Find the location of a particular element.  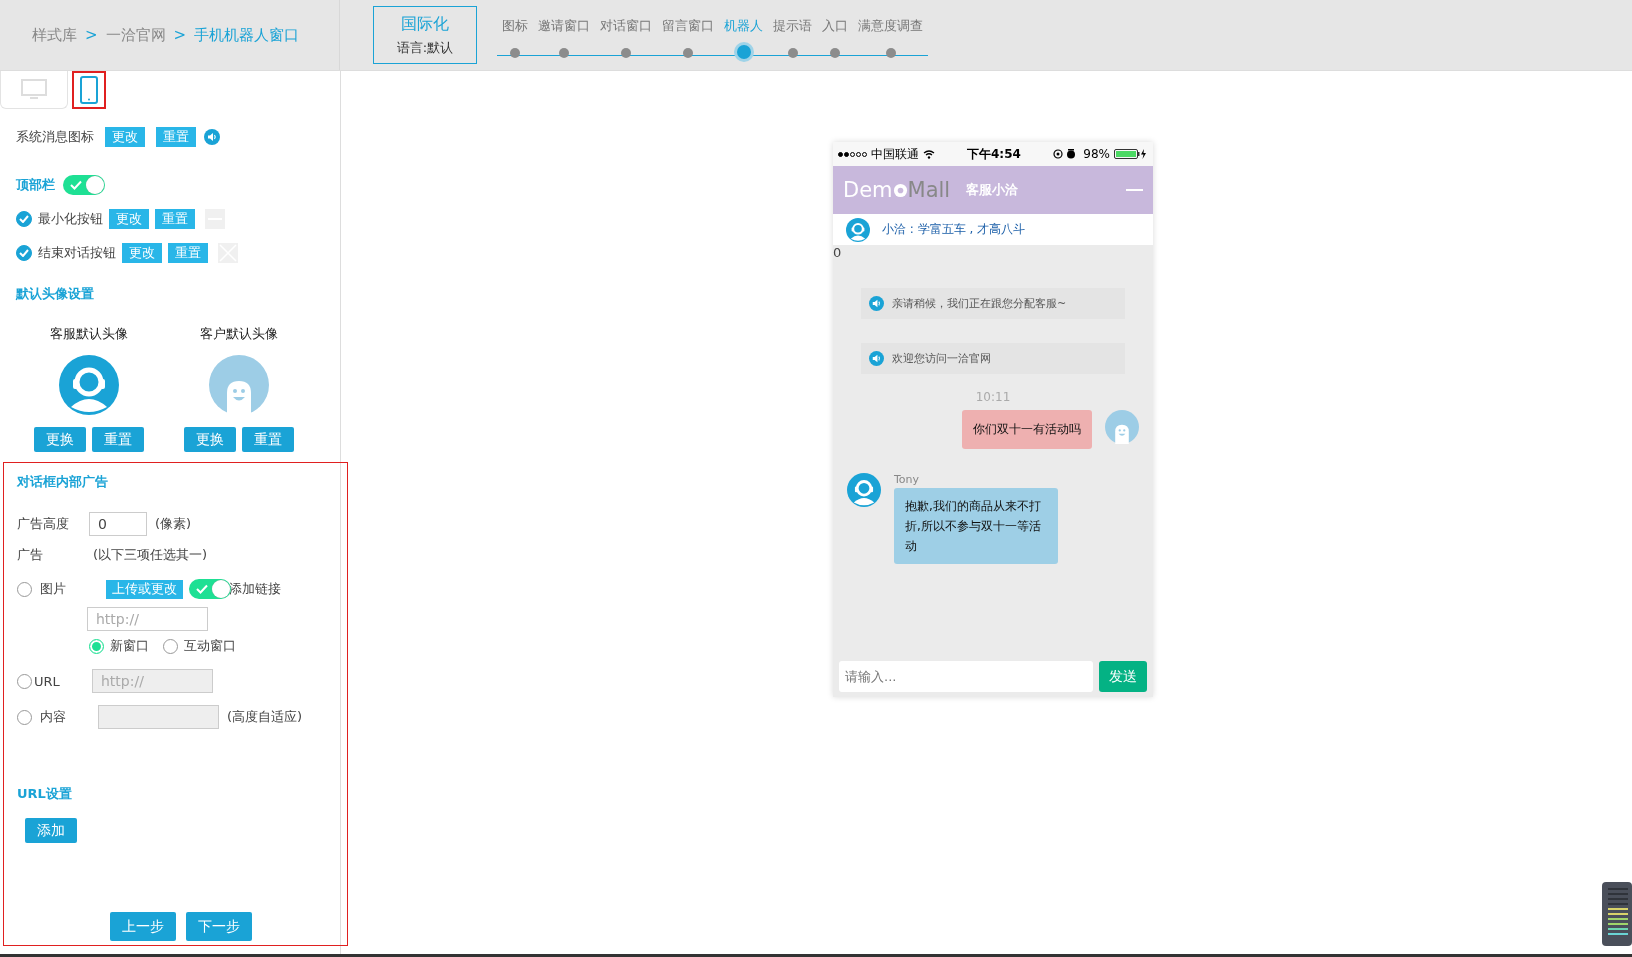

step-button: 下一步 is located at coordinates (218, 926).